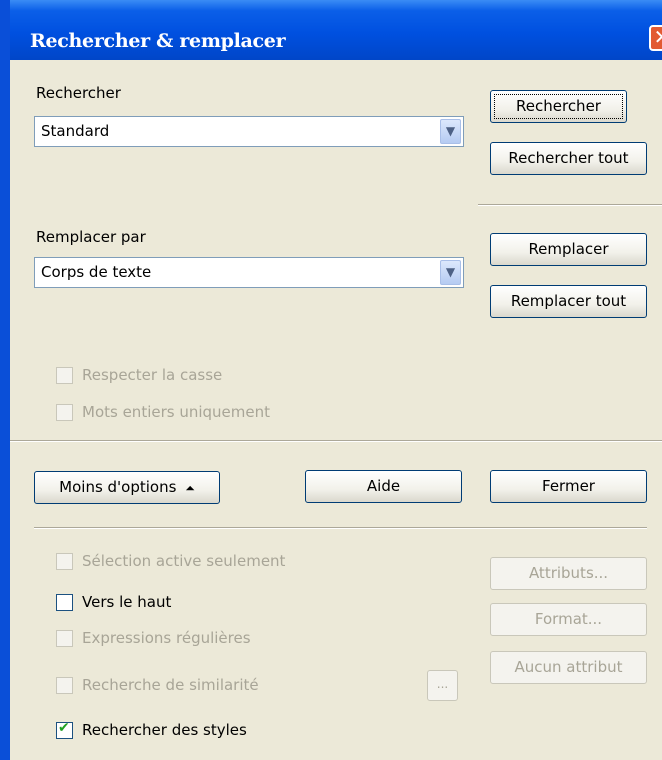 The width and height of the screenshot is (662, 760). What do you see at coordinates (152, 375) in the screenshot?
I see `match-case-label: Respecter la casse` at bounding box center [152, 375].